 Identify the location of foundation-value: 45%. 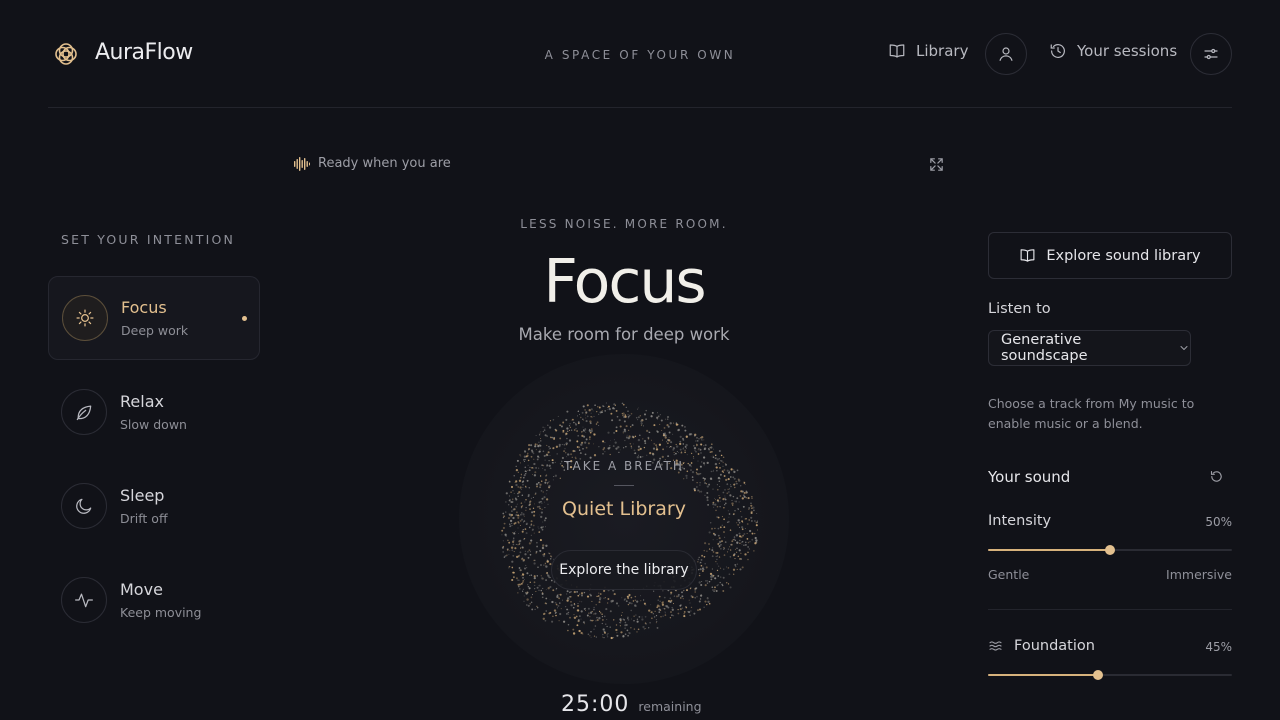
(1218, 647).